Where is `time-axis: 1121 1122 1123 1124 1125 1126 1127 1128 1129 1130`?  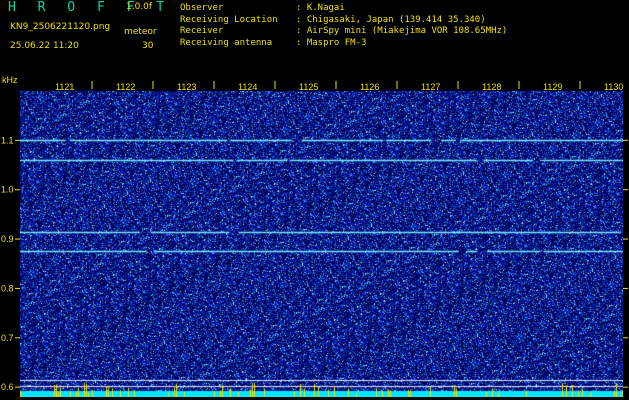
time-axis: 1121 1122 1123 1124 1125 1126 1127 1128 1129 1130 is located at coordinates (339, 86).